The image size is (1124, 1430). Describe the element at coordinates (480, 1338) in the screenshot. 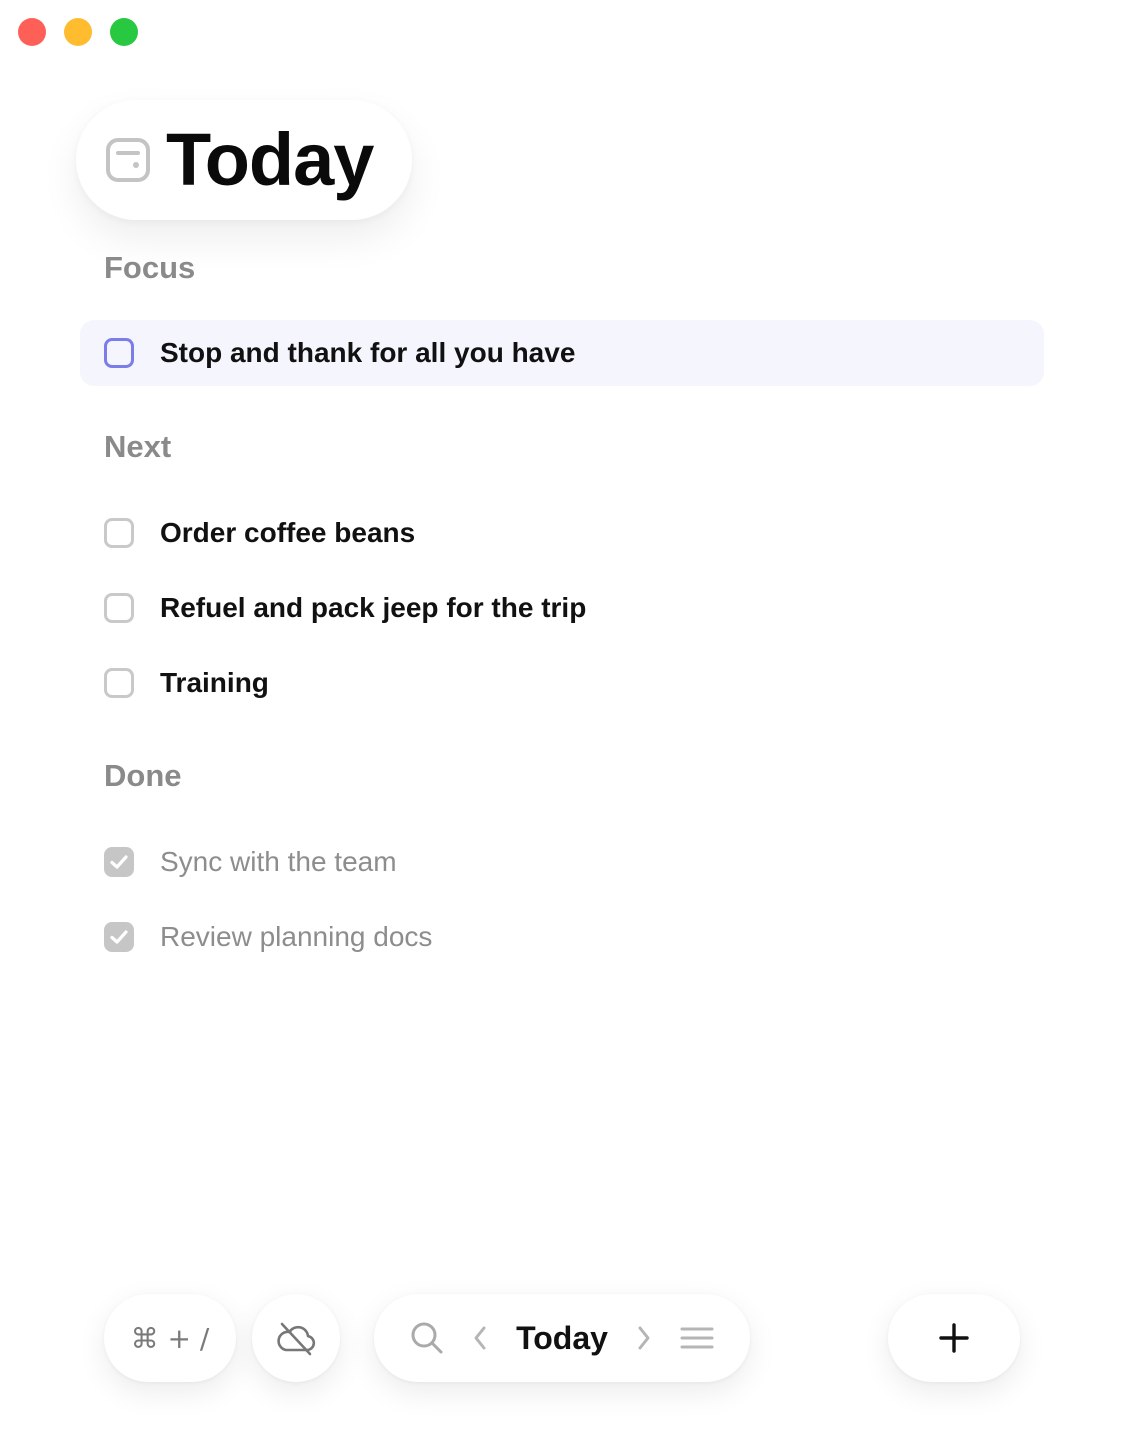

I see `chevron-left-icon` at that location.